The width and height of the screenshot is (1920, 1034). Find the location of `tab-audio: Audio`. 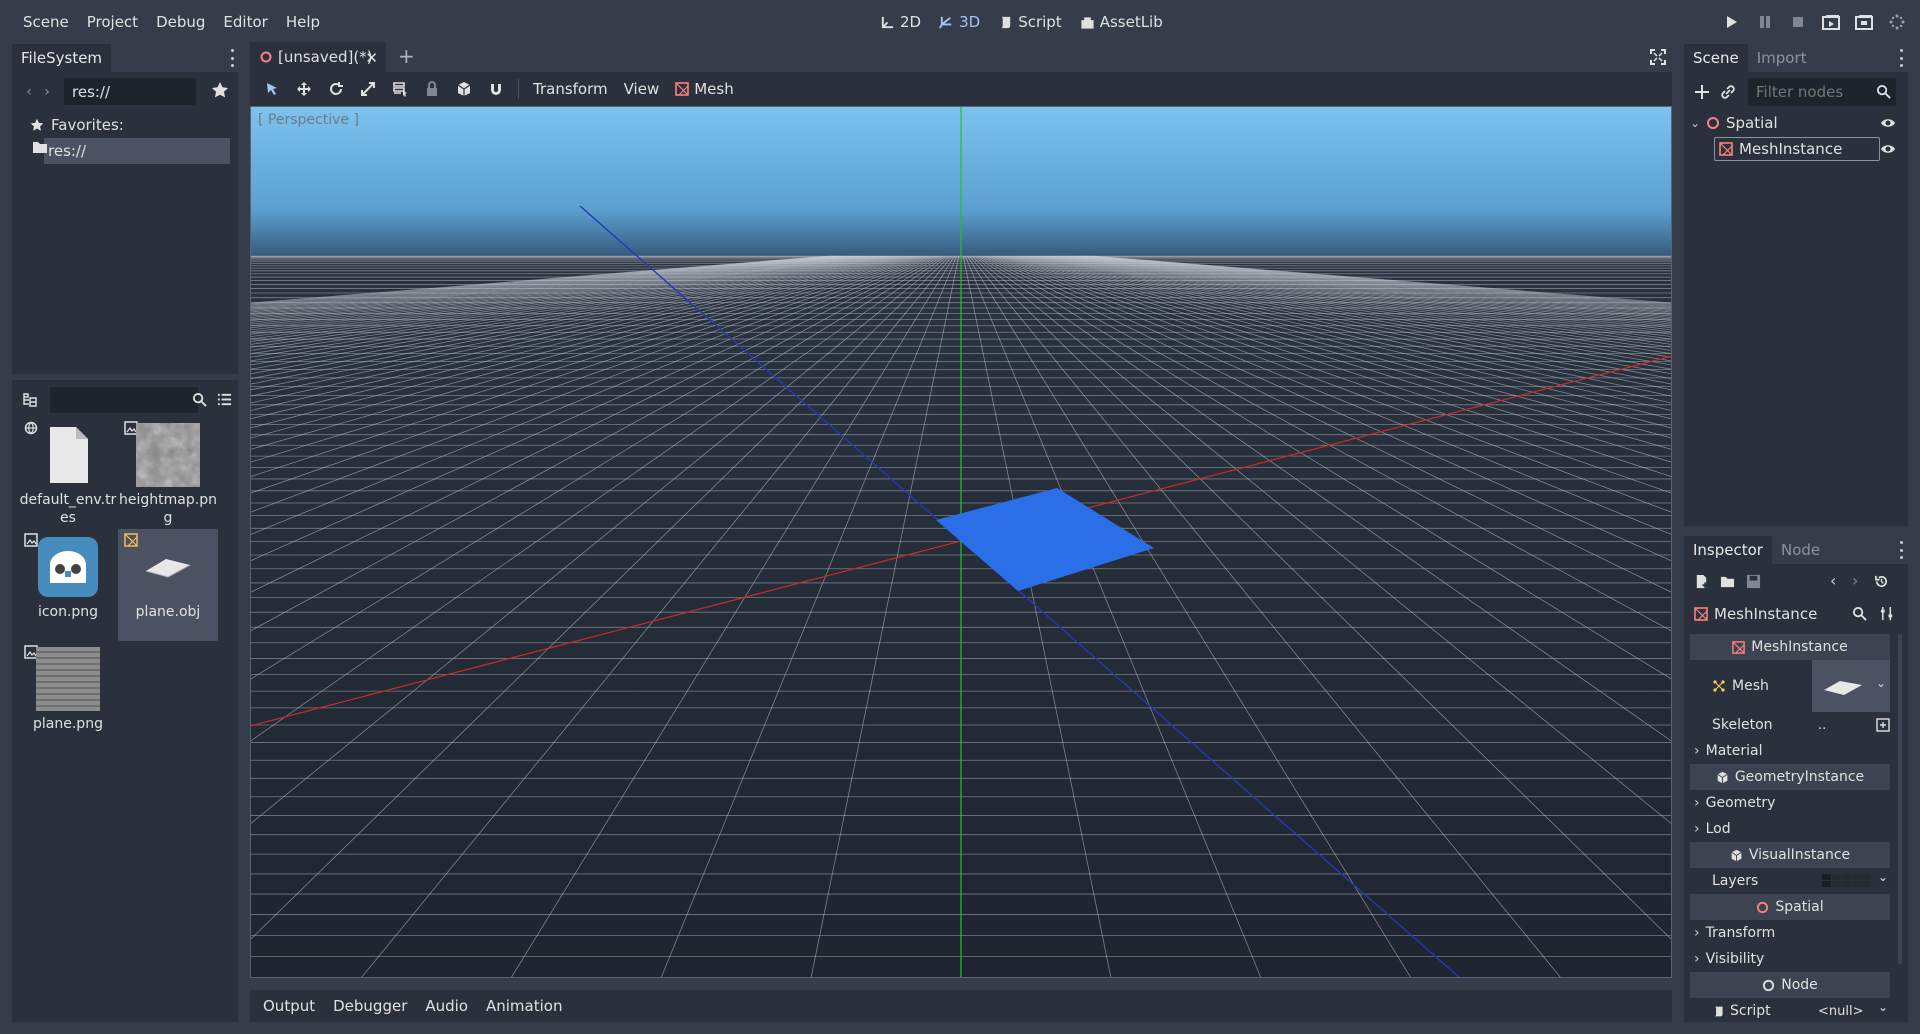

tab-audio: Audio is located at coordinates (446, 1006).